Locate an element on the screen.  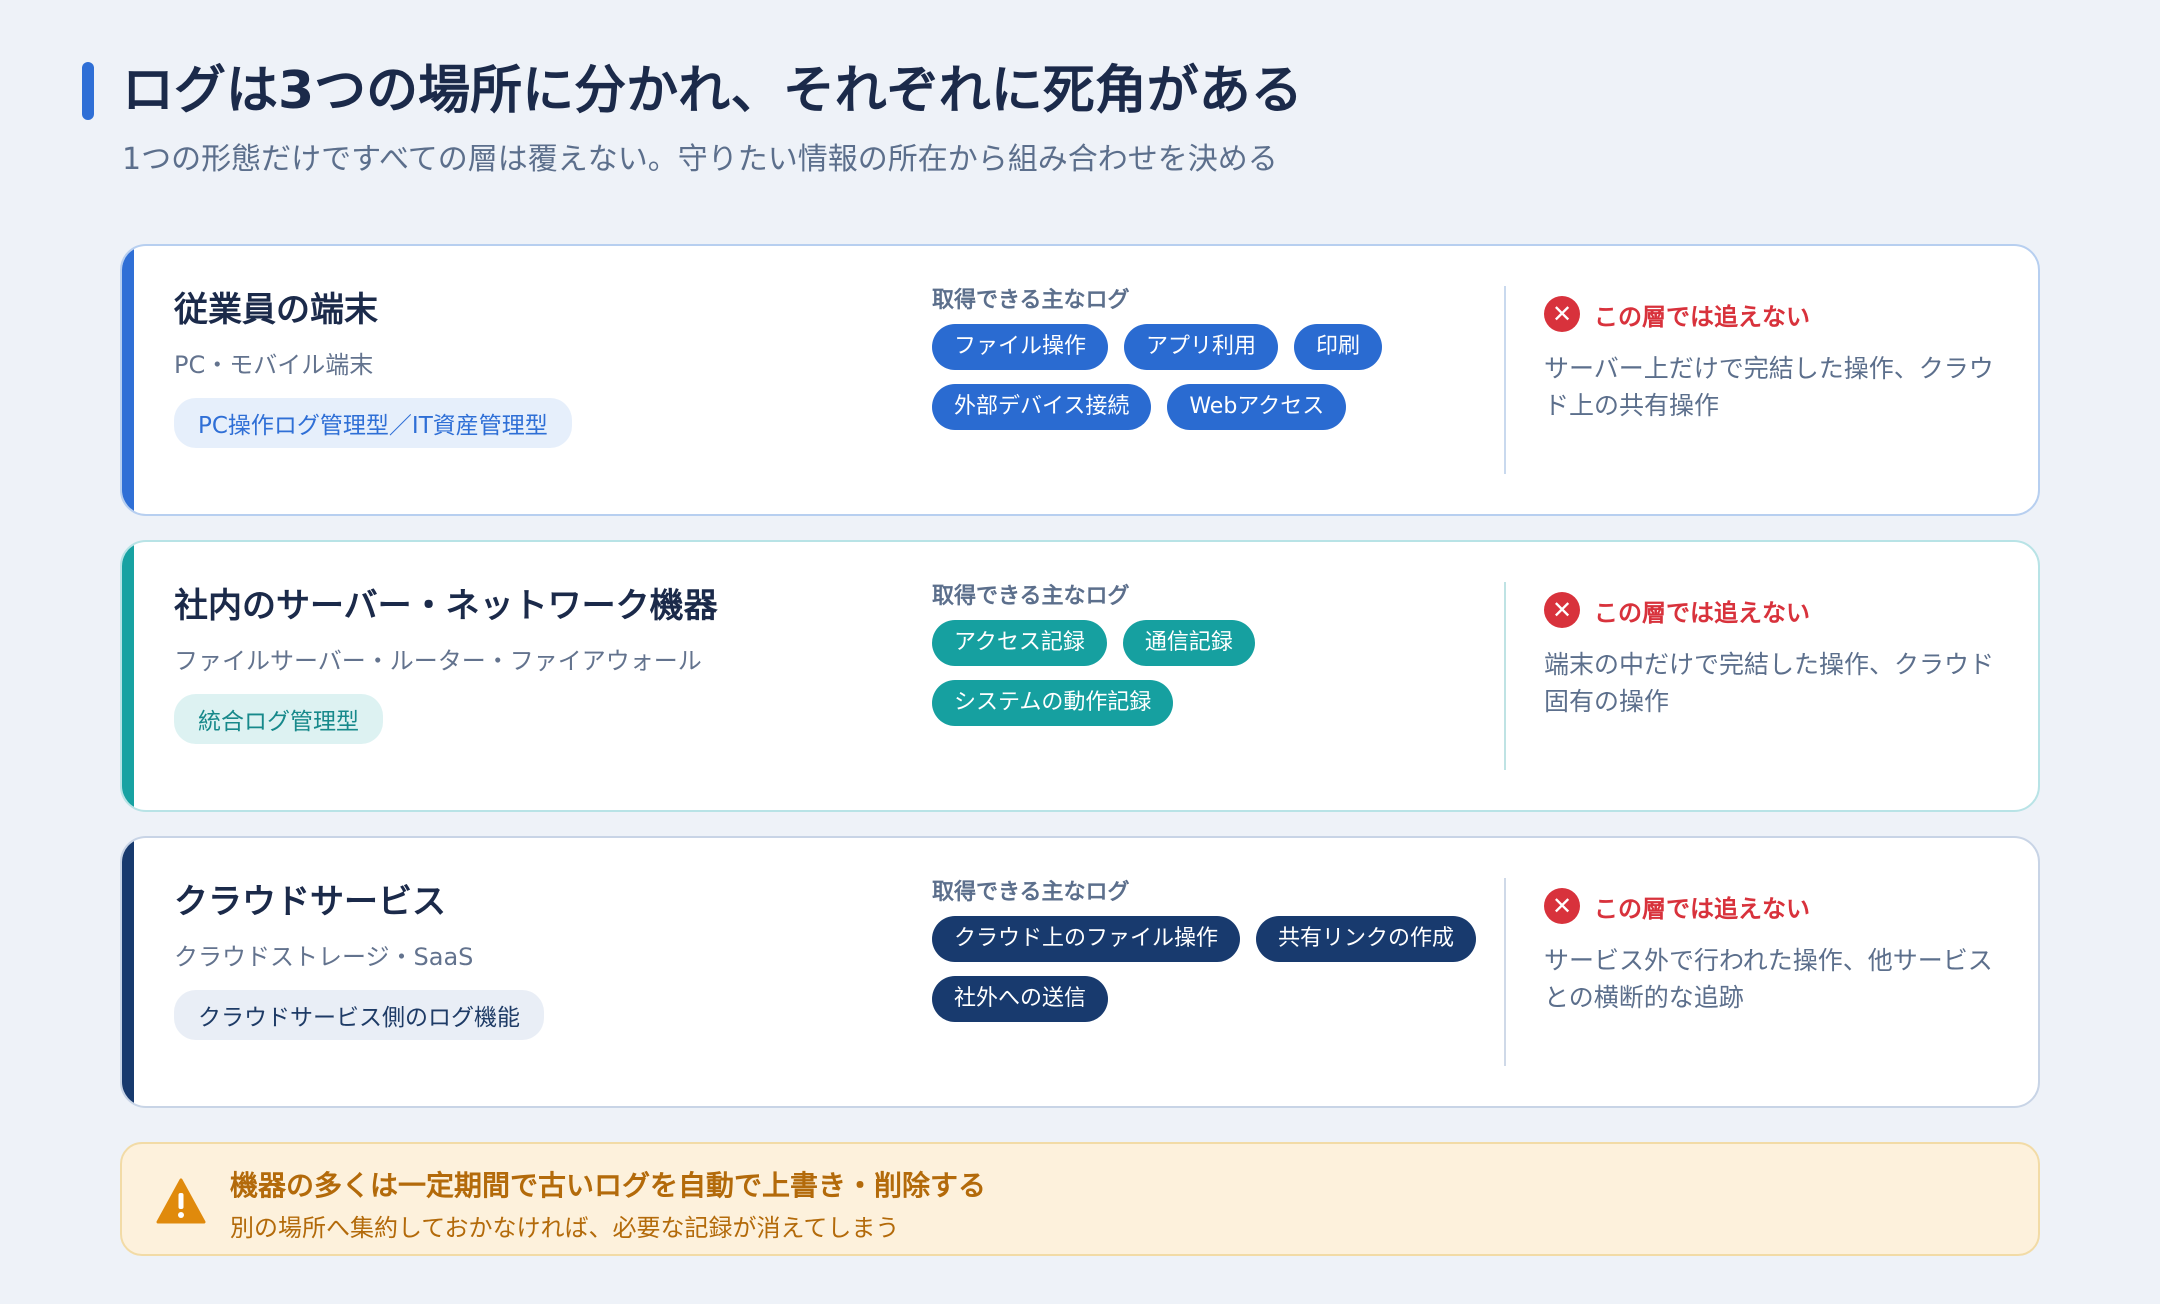
card-title: 従業員の端末 is located at coordinates (276, 310).